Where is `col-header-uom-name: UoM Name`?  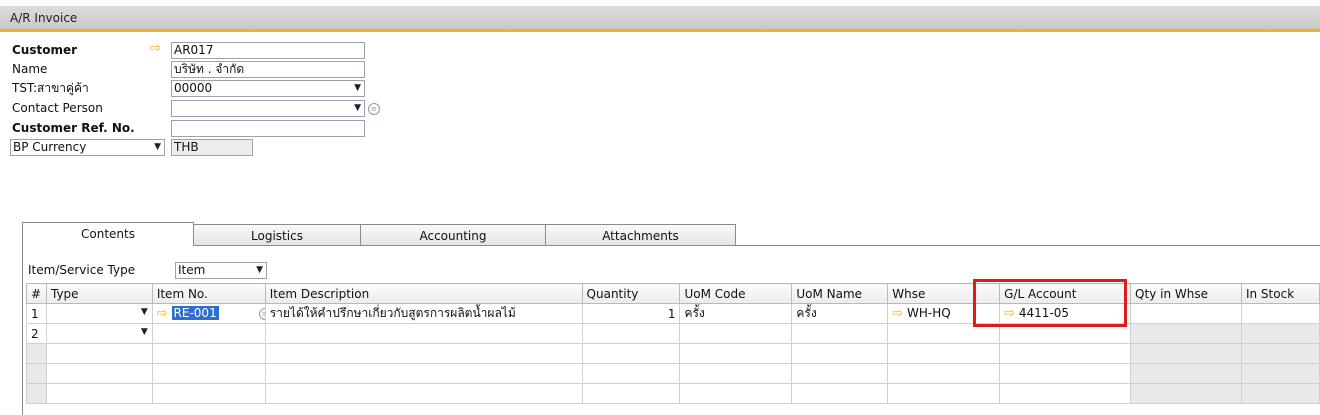
col-header-uom-name: UoM Name is located at coordinates (840, 293).